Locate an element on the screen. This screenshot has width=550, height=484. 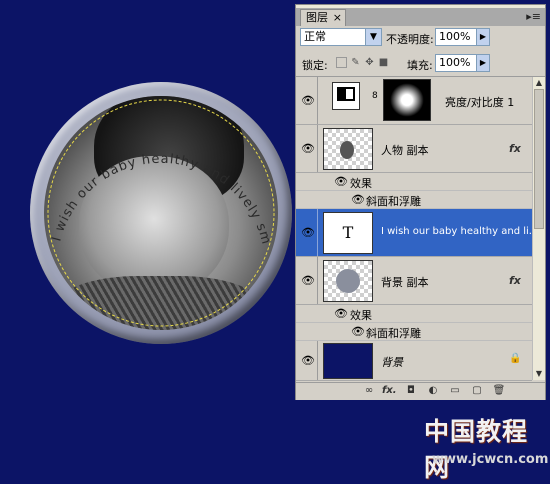
text-layer-thumb: T is located at coordinates (348, 233).